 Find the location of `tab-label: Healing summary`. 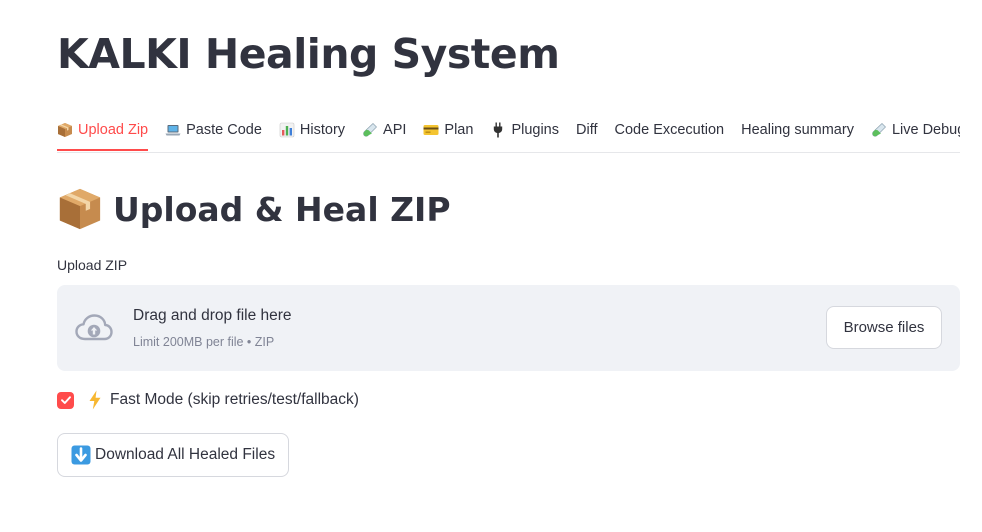

tab-label: Healing summary is located at coordinates (797, 130).